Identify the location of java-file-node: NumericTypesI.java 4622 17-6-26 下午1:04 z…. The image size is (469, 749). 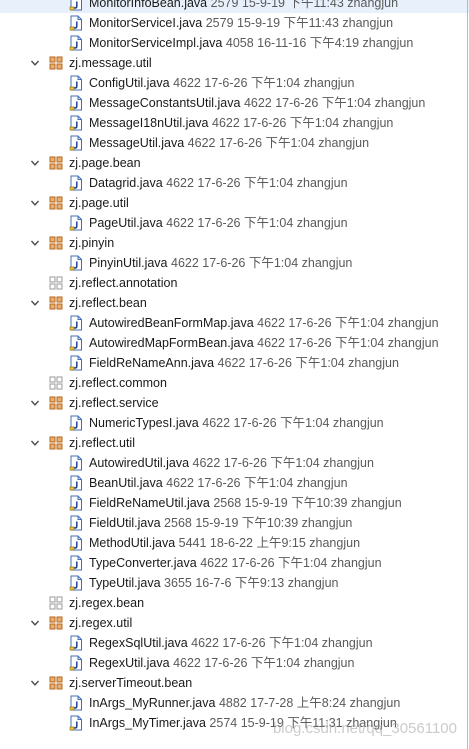
(234, 423).